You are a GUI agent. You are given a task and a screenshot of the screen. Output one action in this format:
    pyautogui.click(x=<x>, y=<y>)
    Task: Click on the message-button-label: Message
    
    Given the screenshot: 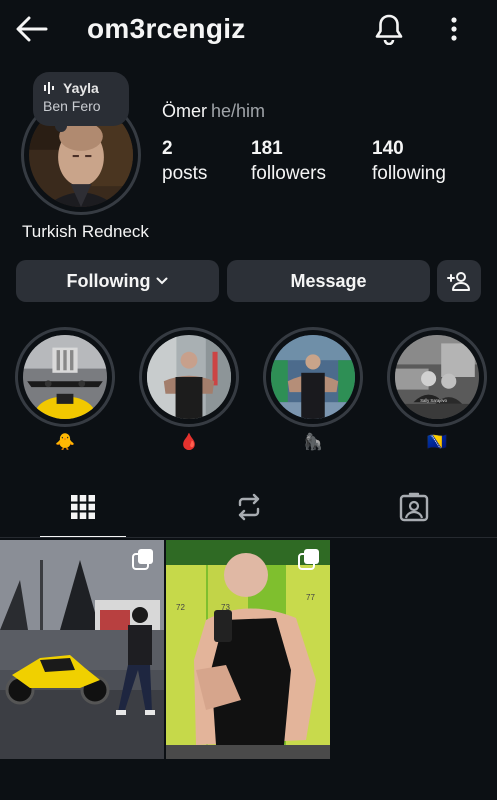 What is the action you would take?
    pyautogui.click(x=328, y=280)
    